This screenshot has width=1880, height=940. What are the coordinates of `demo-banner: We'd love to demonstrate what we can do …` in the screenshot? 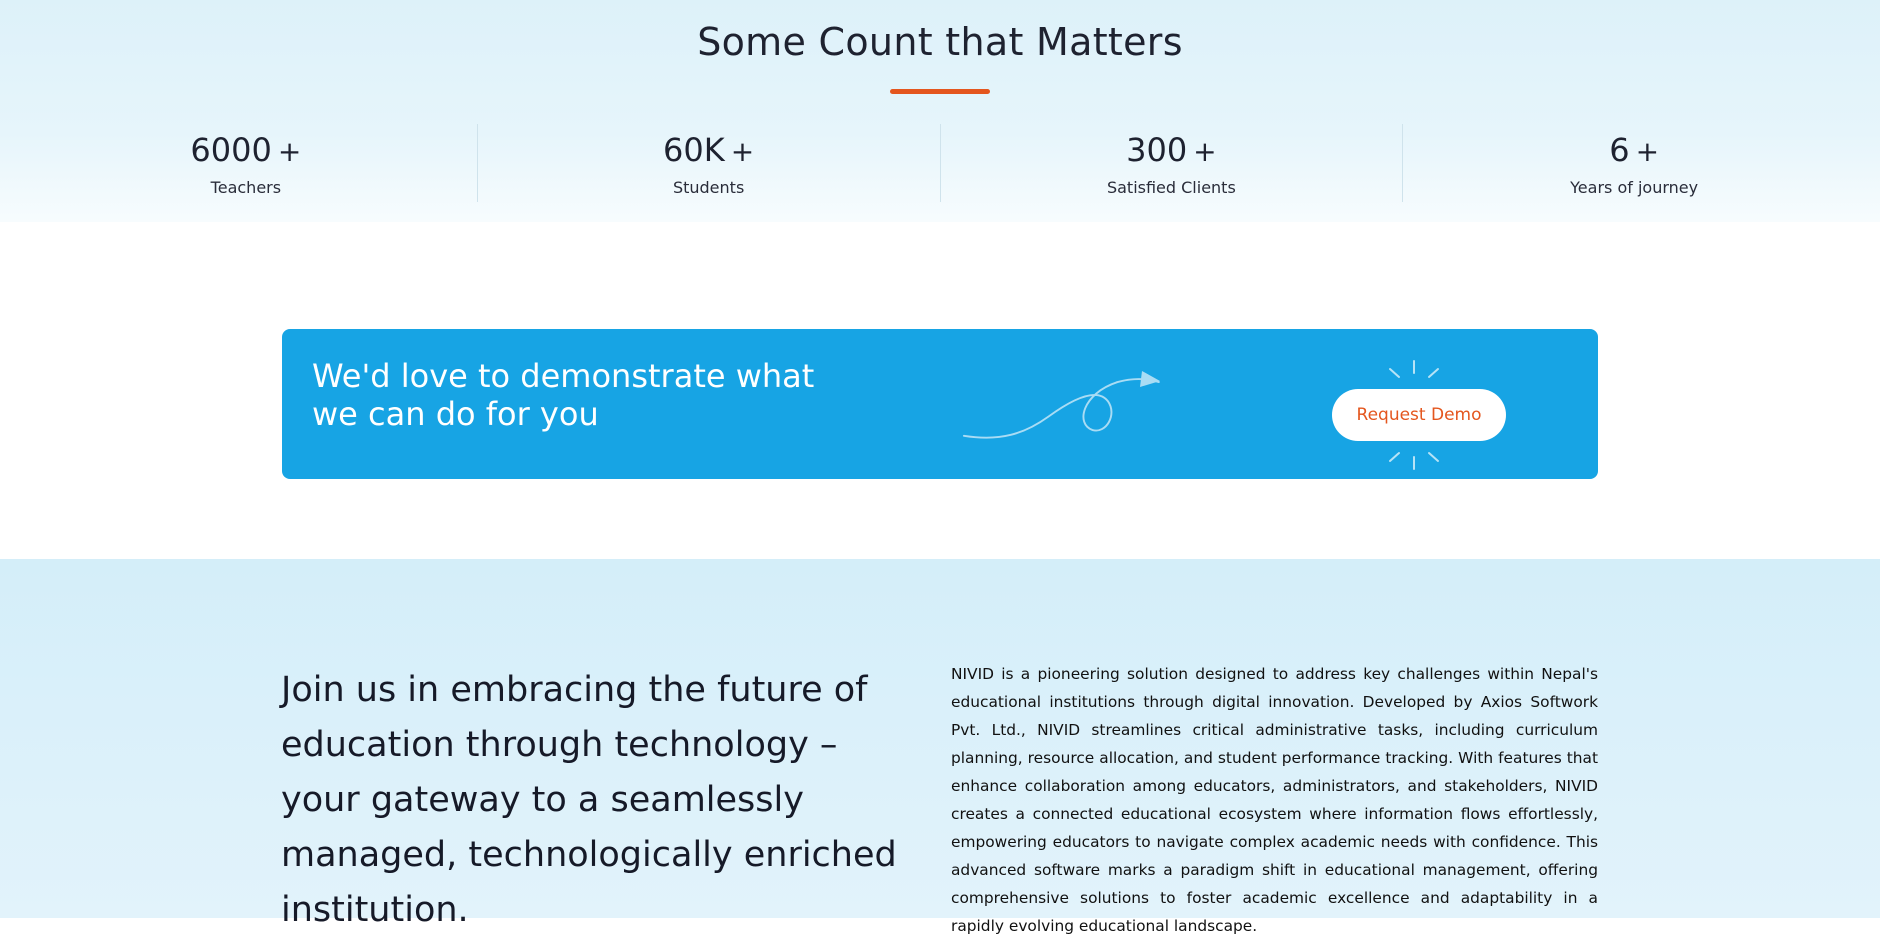 It's located at (940, 404).